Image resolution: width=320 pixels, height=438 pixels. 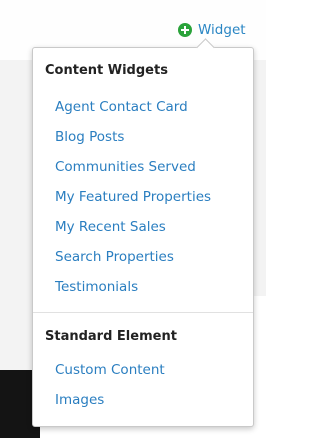 I want to click on menu-item-search-properties: Search Properties, so click(x=143, y=257).